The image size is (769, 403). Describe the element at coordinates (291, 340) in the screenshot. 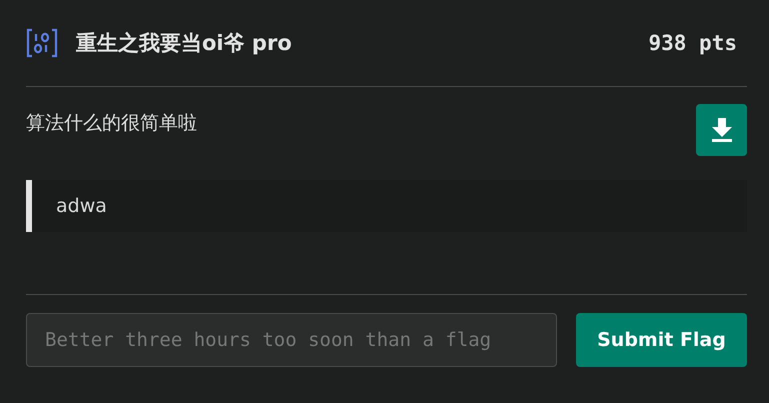

I see `flag-input-field: Better three hours too soon than a flag` at that location.